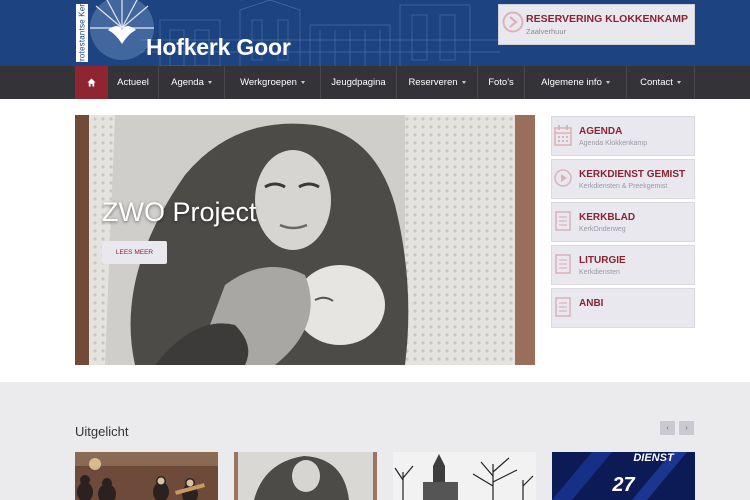  What do you see at coordinates (192, 82) in the screenshot?
I see `nav-item-agenda: Agenda` at bounding box center [192, 82].